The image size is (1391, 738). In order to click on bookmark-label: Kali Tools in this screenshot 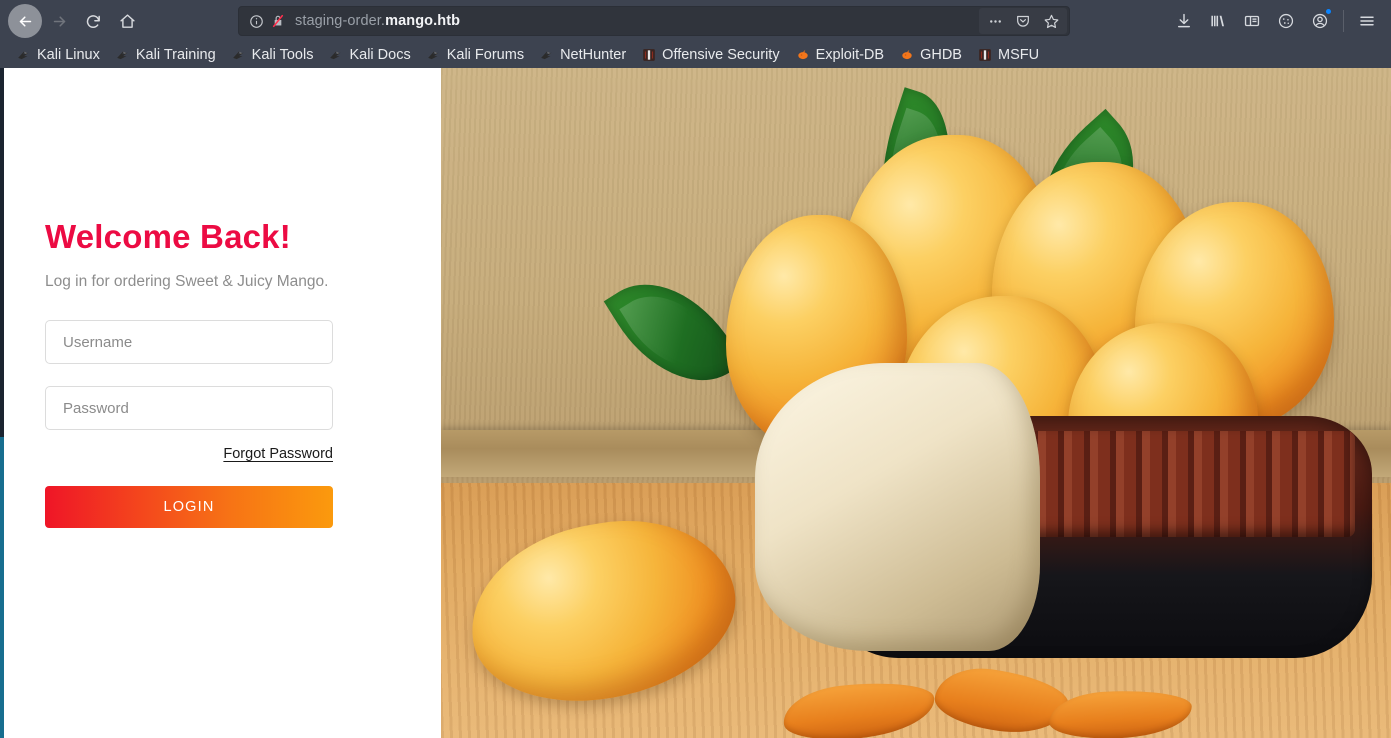, I will do `click(282, 55)`.